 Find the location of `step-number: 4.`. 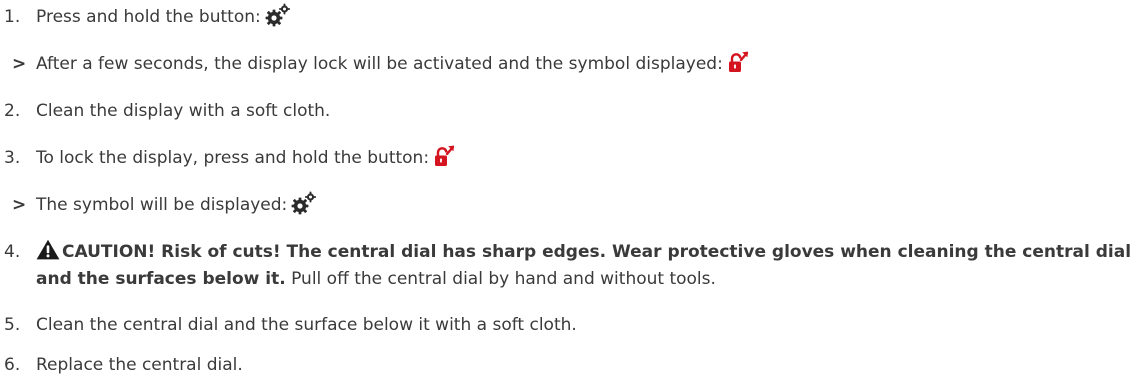

step-number: 4. is located at coordinates (12, 252).